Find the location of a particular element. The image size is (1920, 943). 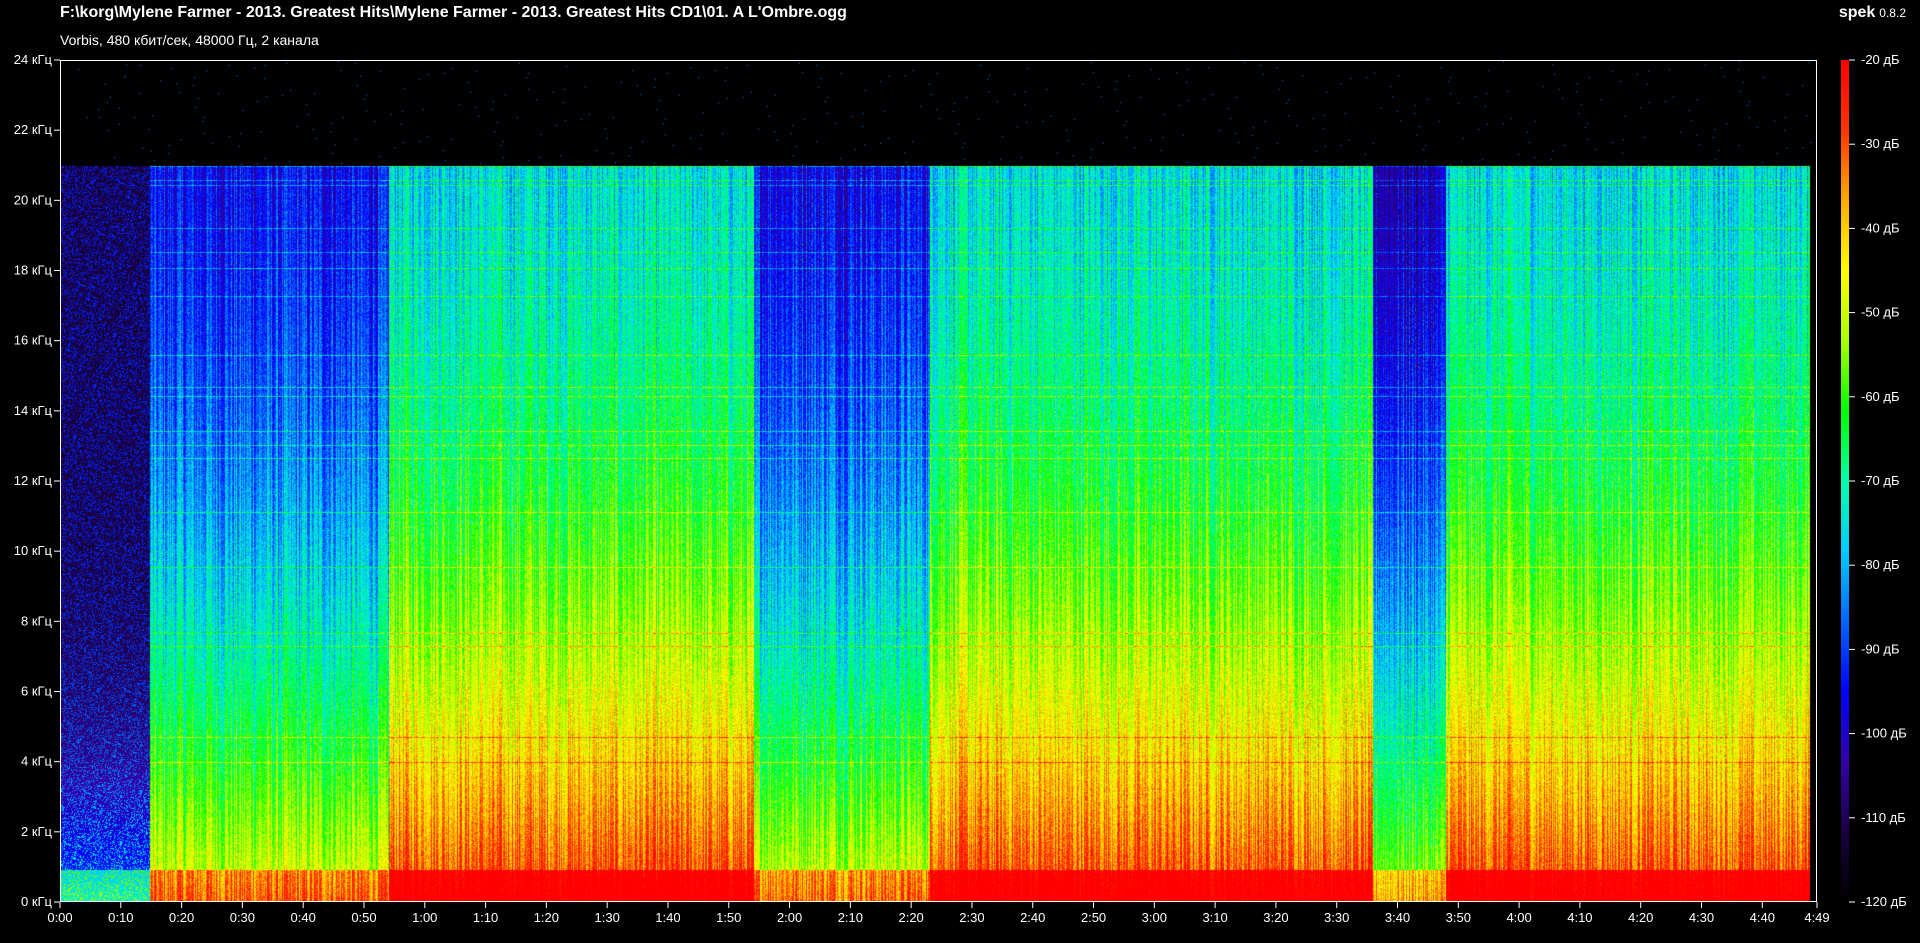

colorbar-tick-label: -120 дБ is located at coordinates (1884, 901).